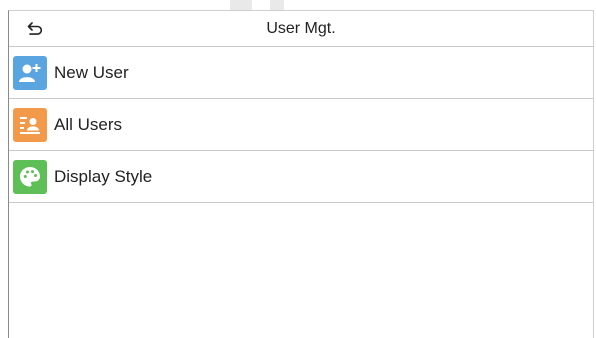 Image resolution: width=596 pixels, height=338 pixels. I want to click on page-title: User Mgt., so click(301, 28).